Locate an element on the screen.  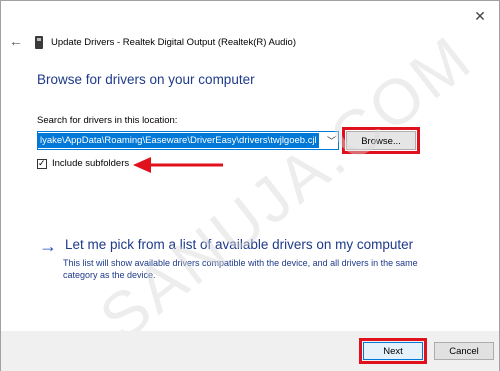
back-arrow-icon: ← is located at coordinates (18, 41).